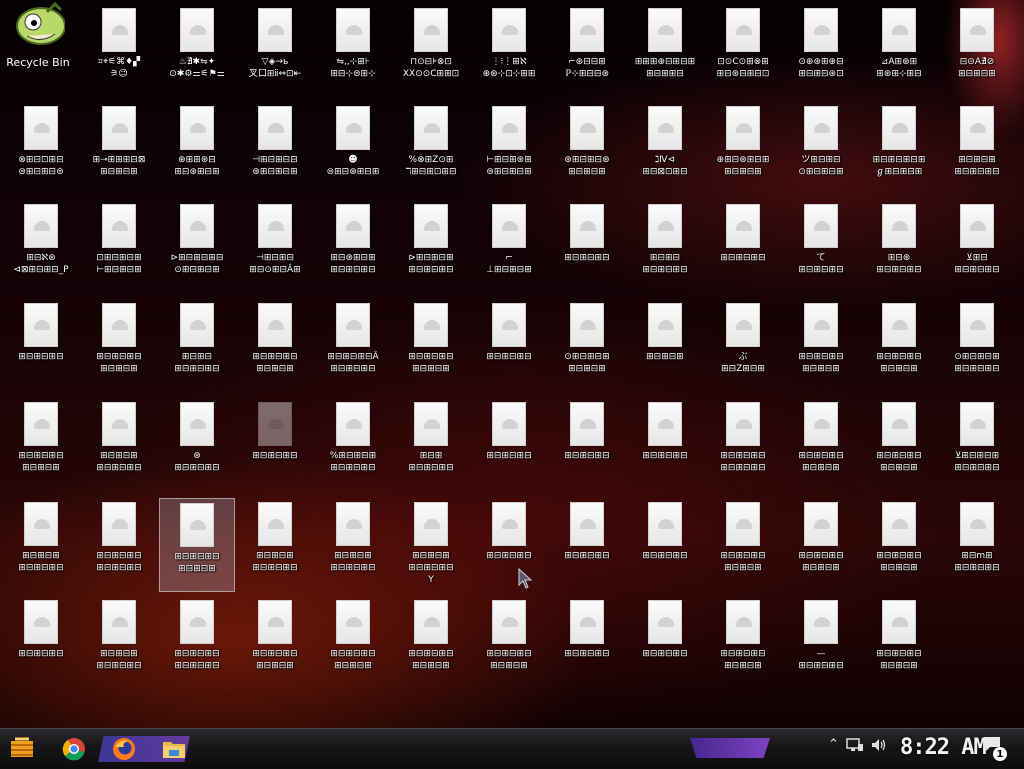 This screenshot has height=769, width=1024. I want to click on desktop-file-icon: ⊕⊞⊞⊛⊟ ⊞⊟⊛⊞⊟⊞, so click(197, 149).